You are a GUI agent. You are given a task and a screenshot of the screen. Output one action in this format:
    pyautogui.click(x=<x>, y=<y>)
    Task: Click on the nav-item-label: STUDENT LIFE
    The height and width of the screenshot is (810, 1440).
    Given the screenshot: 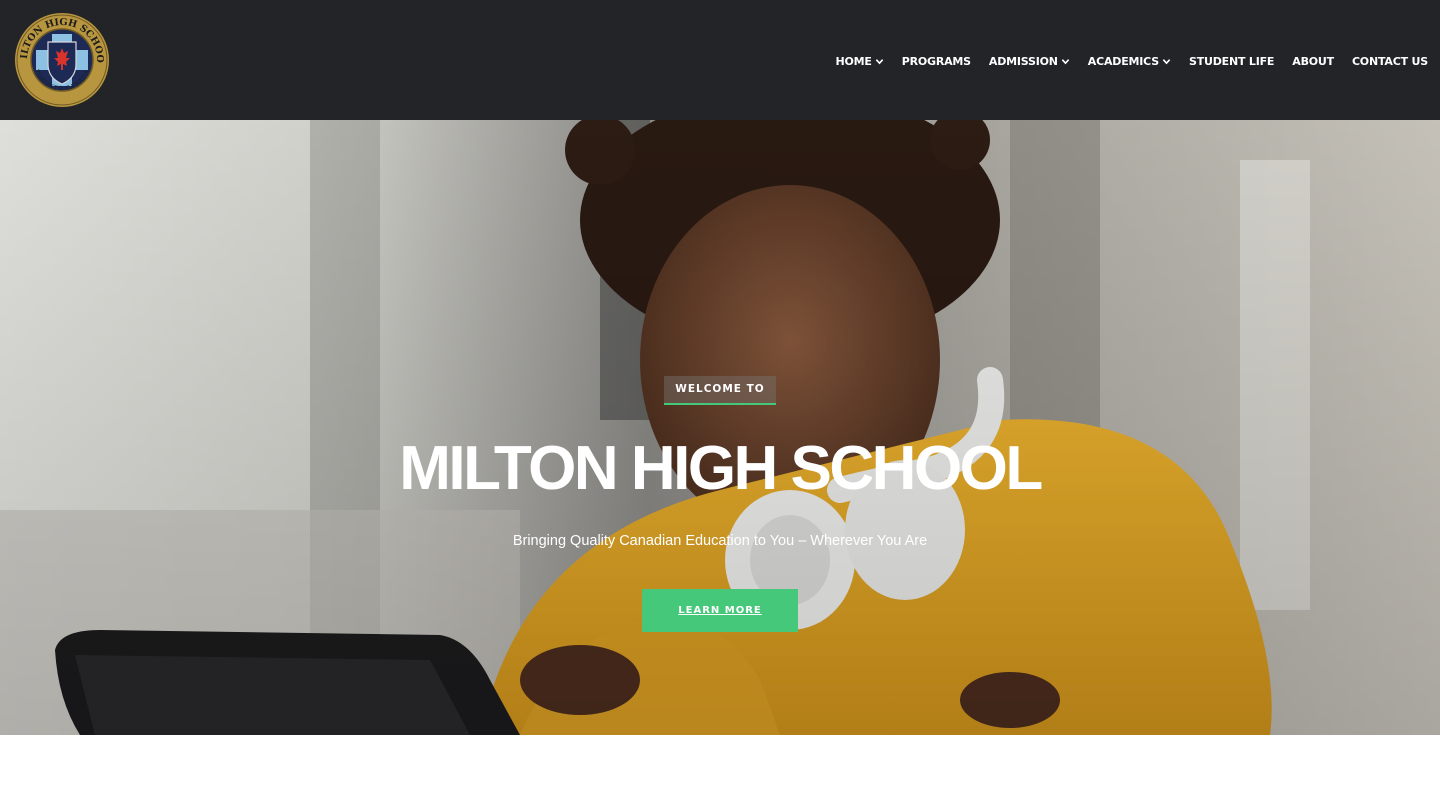 What is the action you would take?
    pyautogui.click(x=1231, y=61)
    